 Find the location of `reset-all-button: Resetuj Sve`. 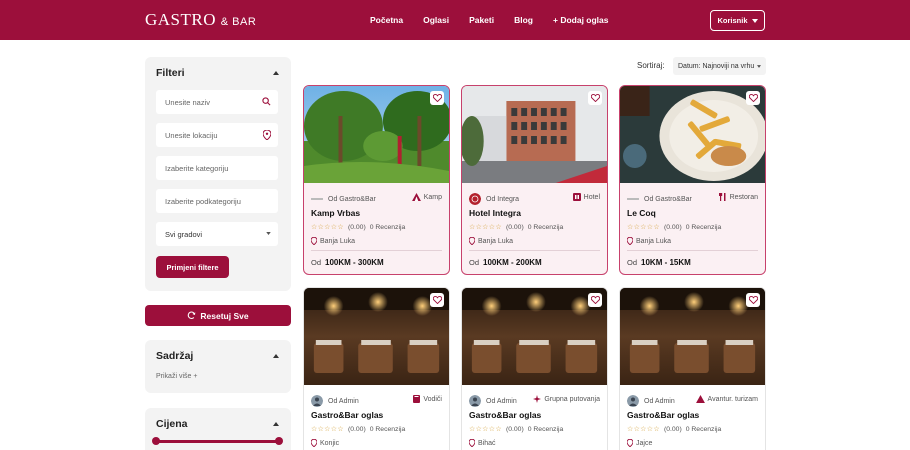

reset-all-button: Resetuj Sve is located at coordinates (218, 315).